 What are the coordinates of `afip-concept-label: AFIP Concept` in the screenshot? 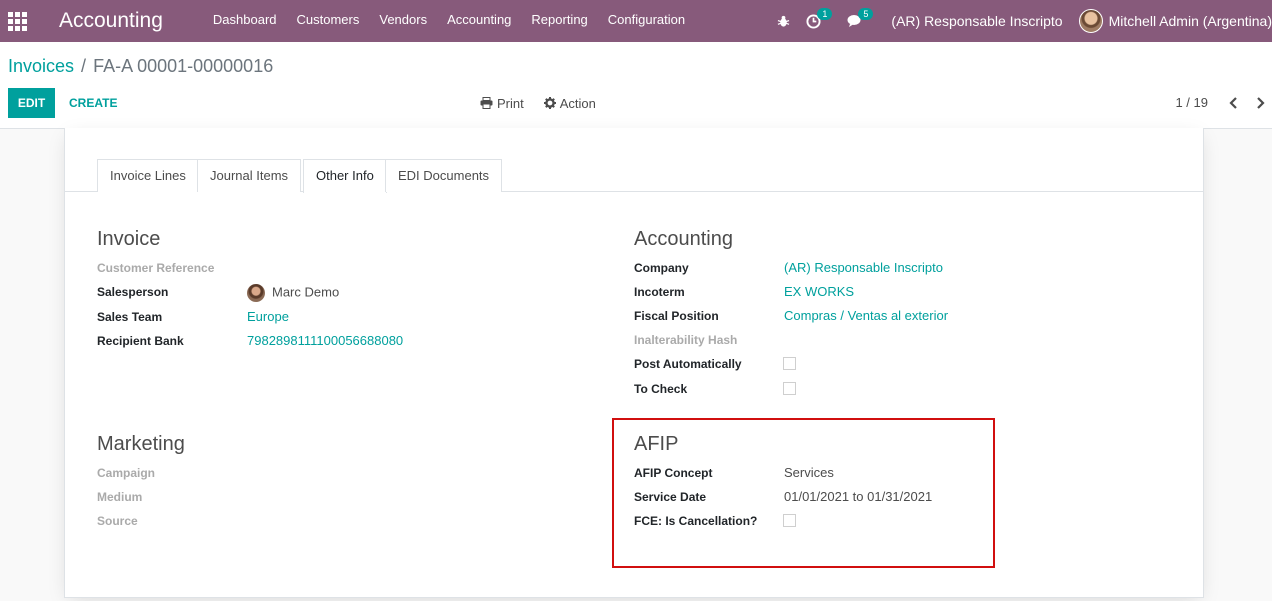 It's located at (673, 473).